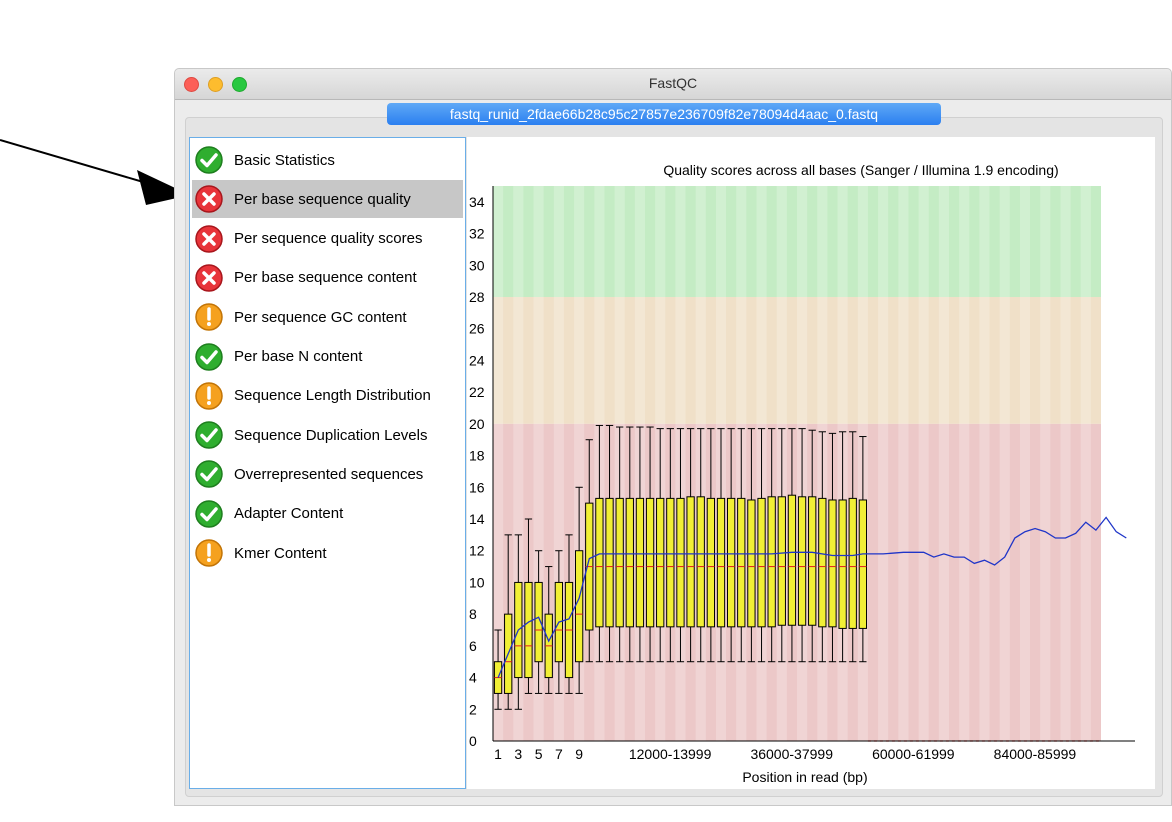  I want to click on y-tick-label: 22, so click(477, 392).